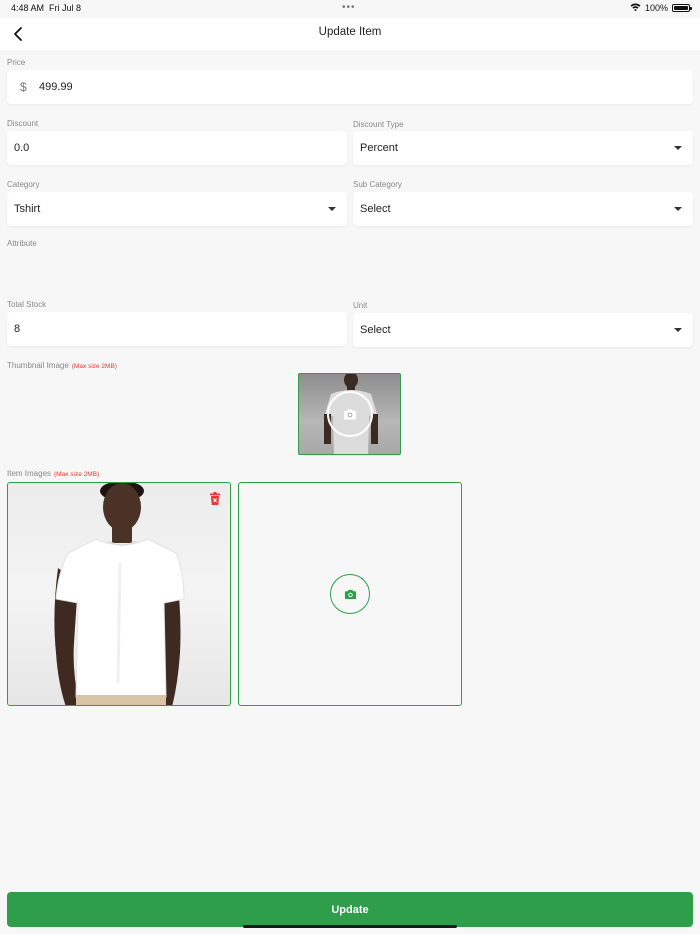 The image size is (700, 934). I want to click on sub-category-select: Select, so click(523, 209).